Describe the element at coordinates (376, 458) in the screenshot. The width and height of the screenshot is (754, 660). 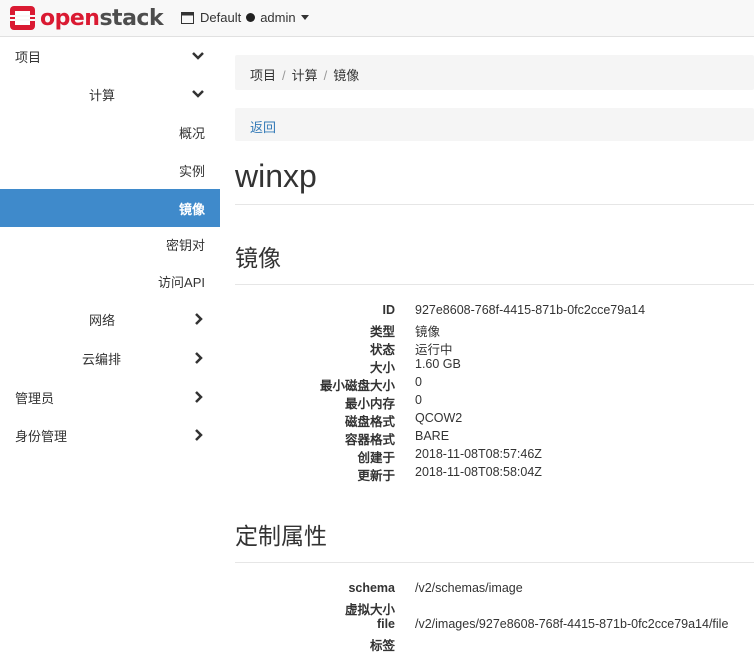
I see `detail-key: 创建于` at that location.